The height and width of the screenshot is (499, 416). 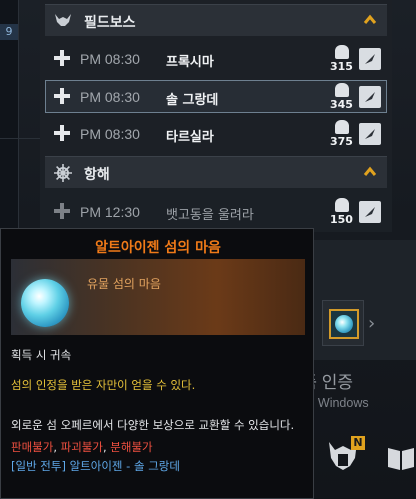 I want to click on event-row: PM 08:30 프록시마 315, so click(x=216, y=58).